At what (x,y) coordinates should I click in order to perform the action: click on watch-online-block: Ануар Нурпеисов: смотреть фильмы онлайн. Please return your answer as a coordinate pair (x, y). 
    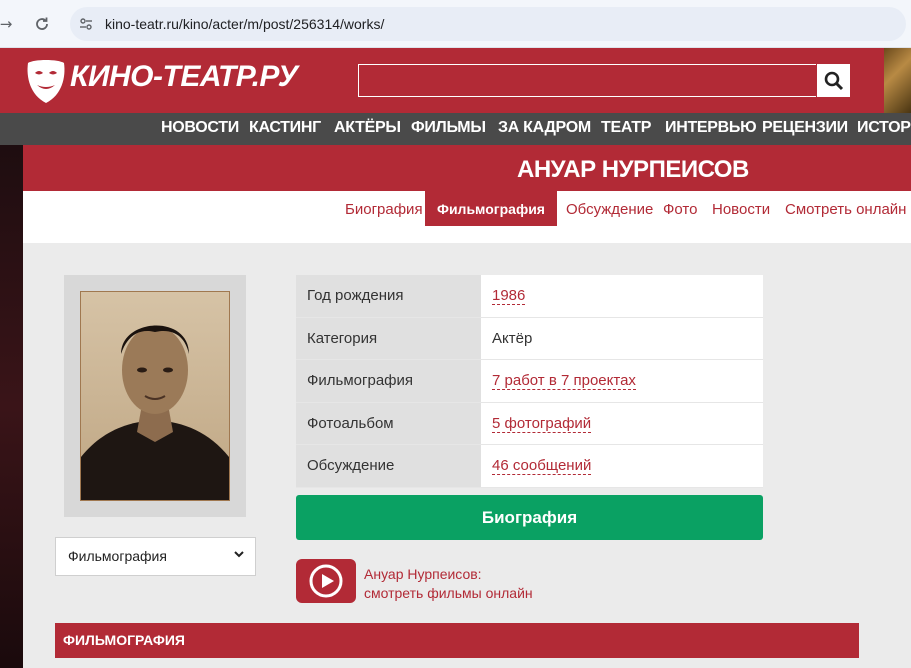
    Looking at the image, I should click on (446, 582).